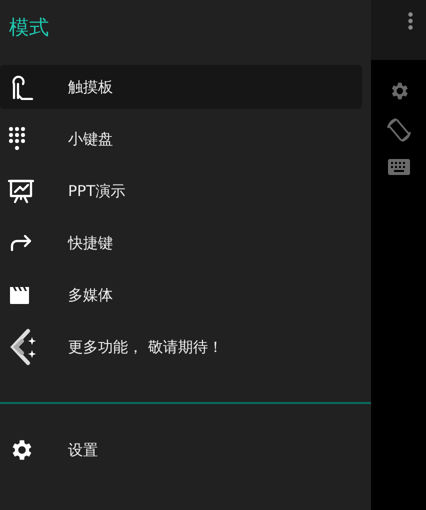  Describe the element at coordinates (181, 295) in the screenshot. I see `menu-item: 多媒体` at that location.